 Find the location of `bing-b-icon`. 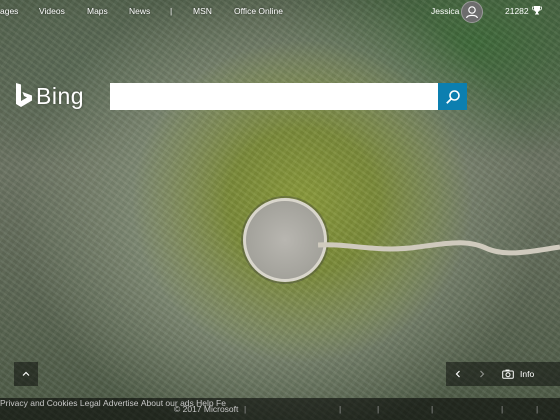

bing-b-icon is located at coordinates (24, 95).